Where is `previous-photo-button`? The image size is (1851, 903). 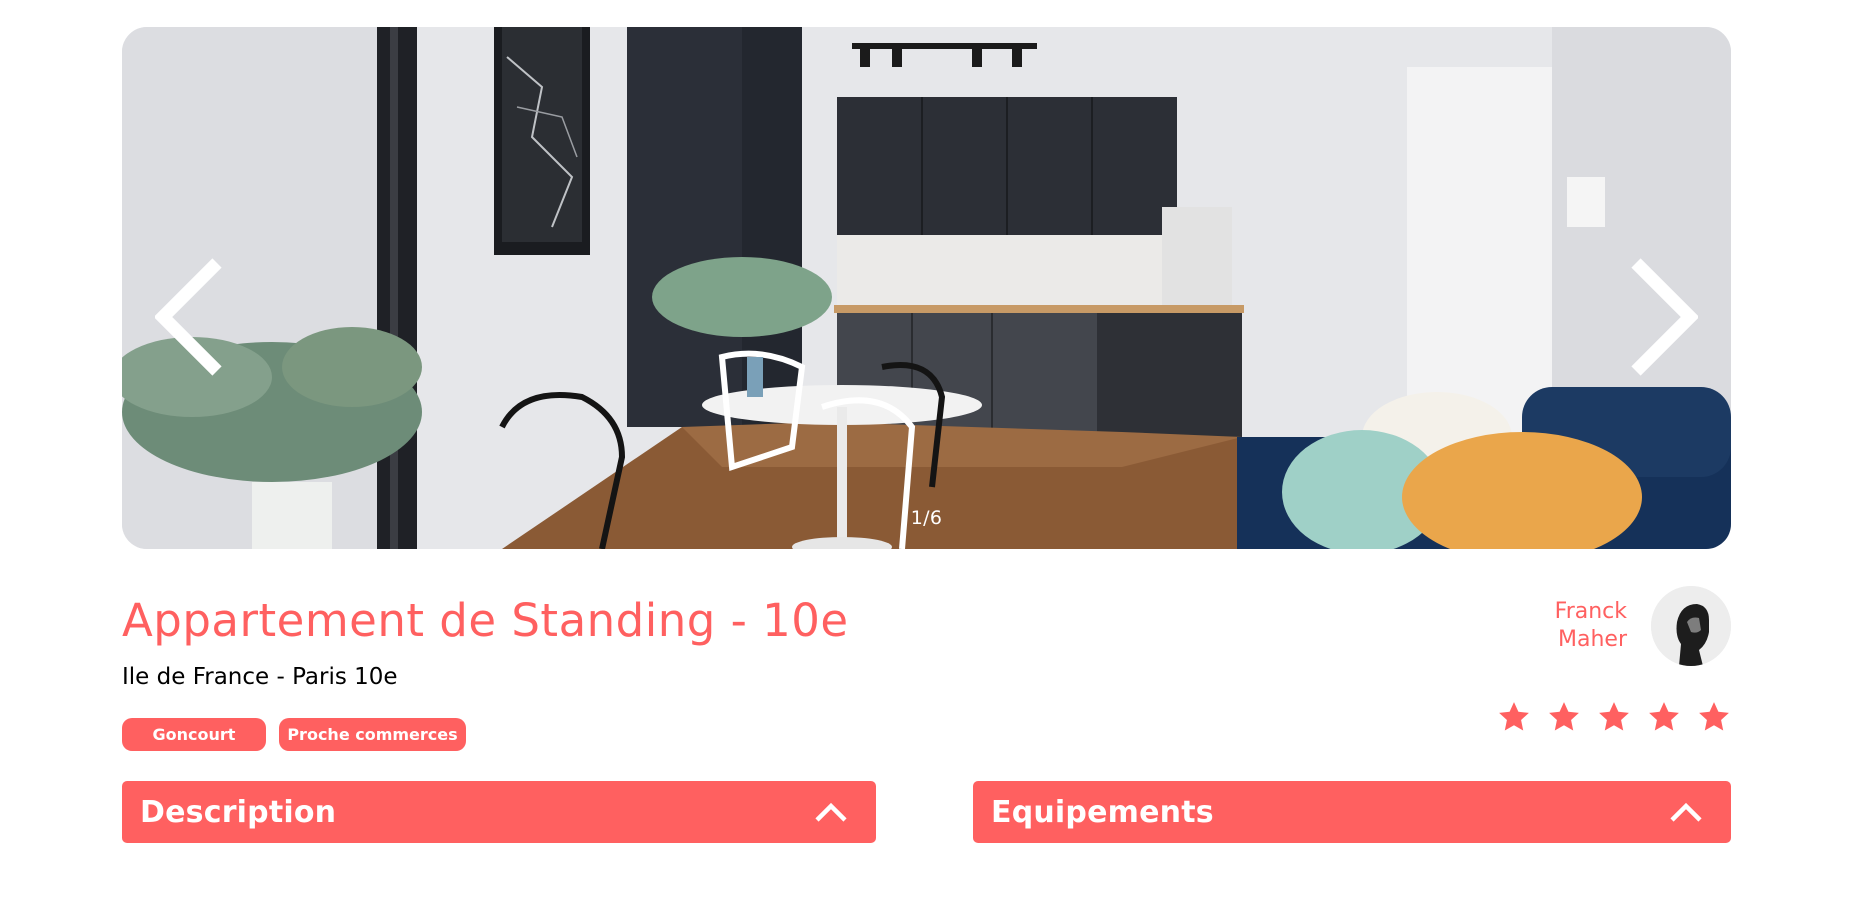 previous-photo-button is located at coordinates (190, 317).